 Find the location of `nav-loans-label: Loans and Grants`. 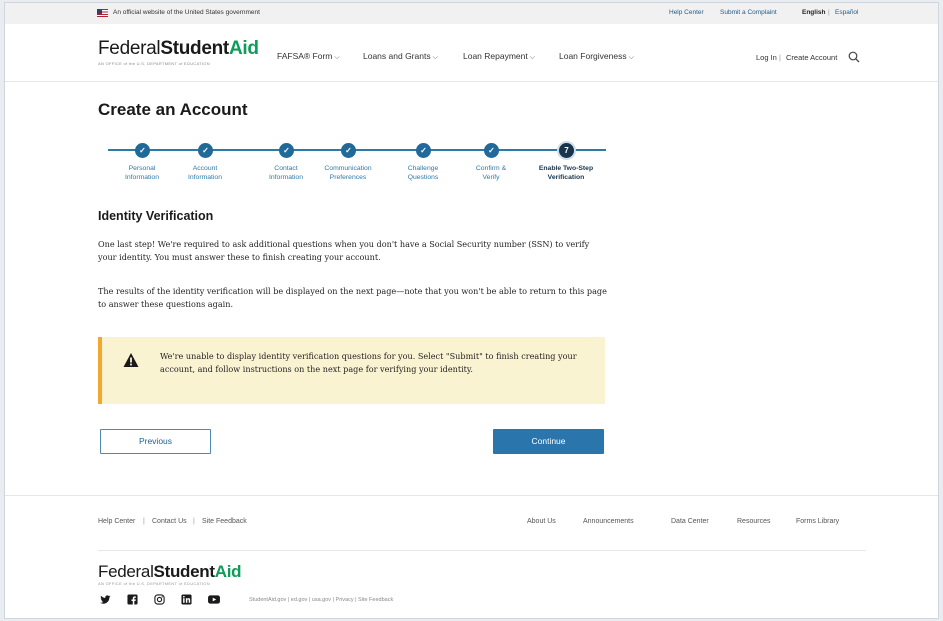

nav-loans-label: Loans and Grants is located at coordinates (397, 56).